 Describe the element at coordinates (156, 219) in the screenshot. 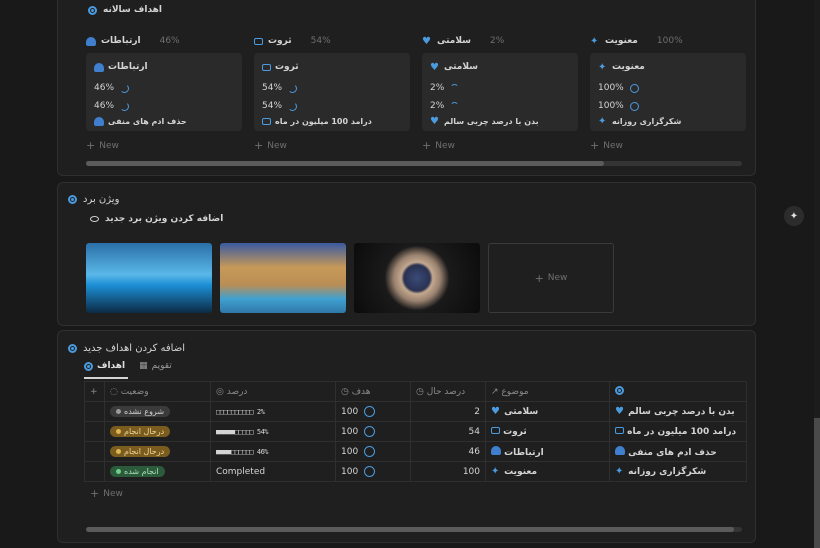

I see `add-vision-view: اضافه کردن ویژن برد جدید` at that location.